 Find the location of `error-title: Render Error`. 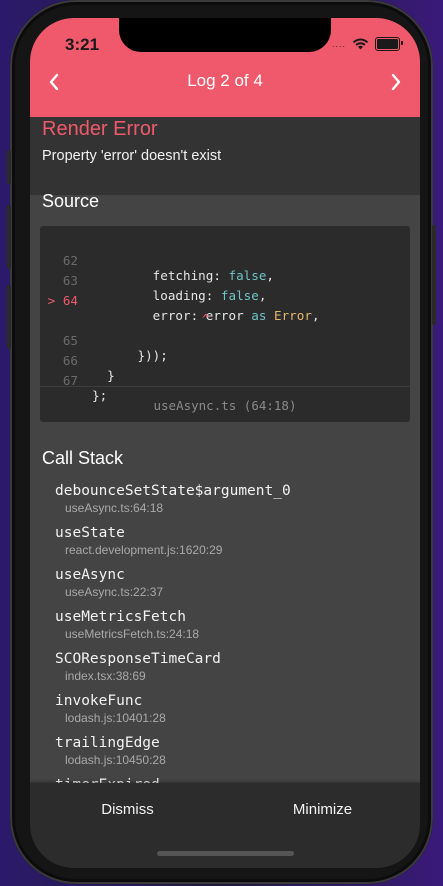

error-title: Render Error is located at coordinates (100, 129).